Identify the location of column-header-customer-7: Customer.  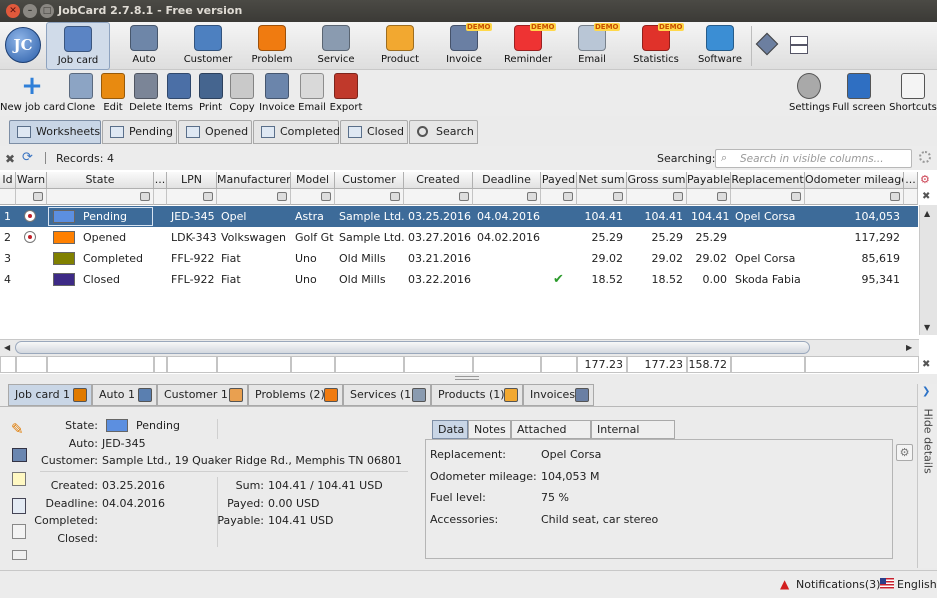
(369, 180).